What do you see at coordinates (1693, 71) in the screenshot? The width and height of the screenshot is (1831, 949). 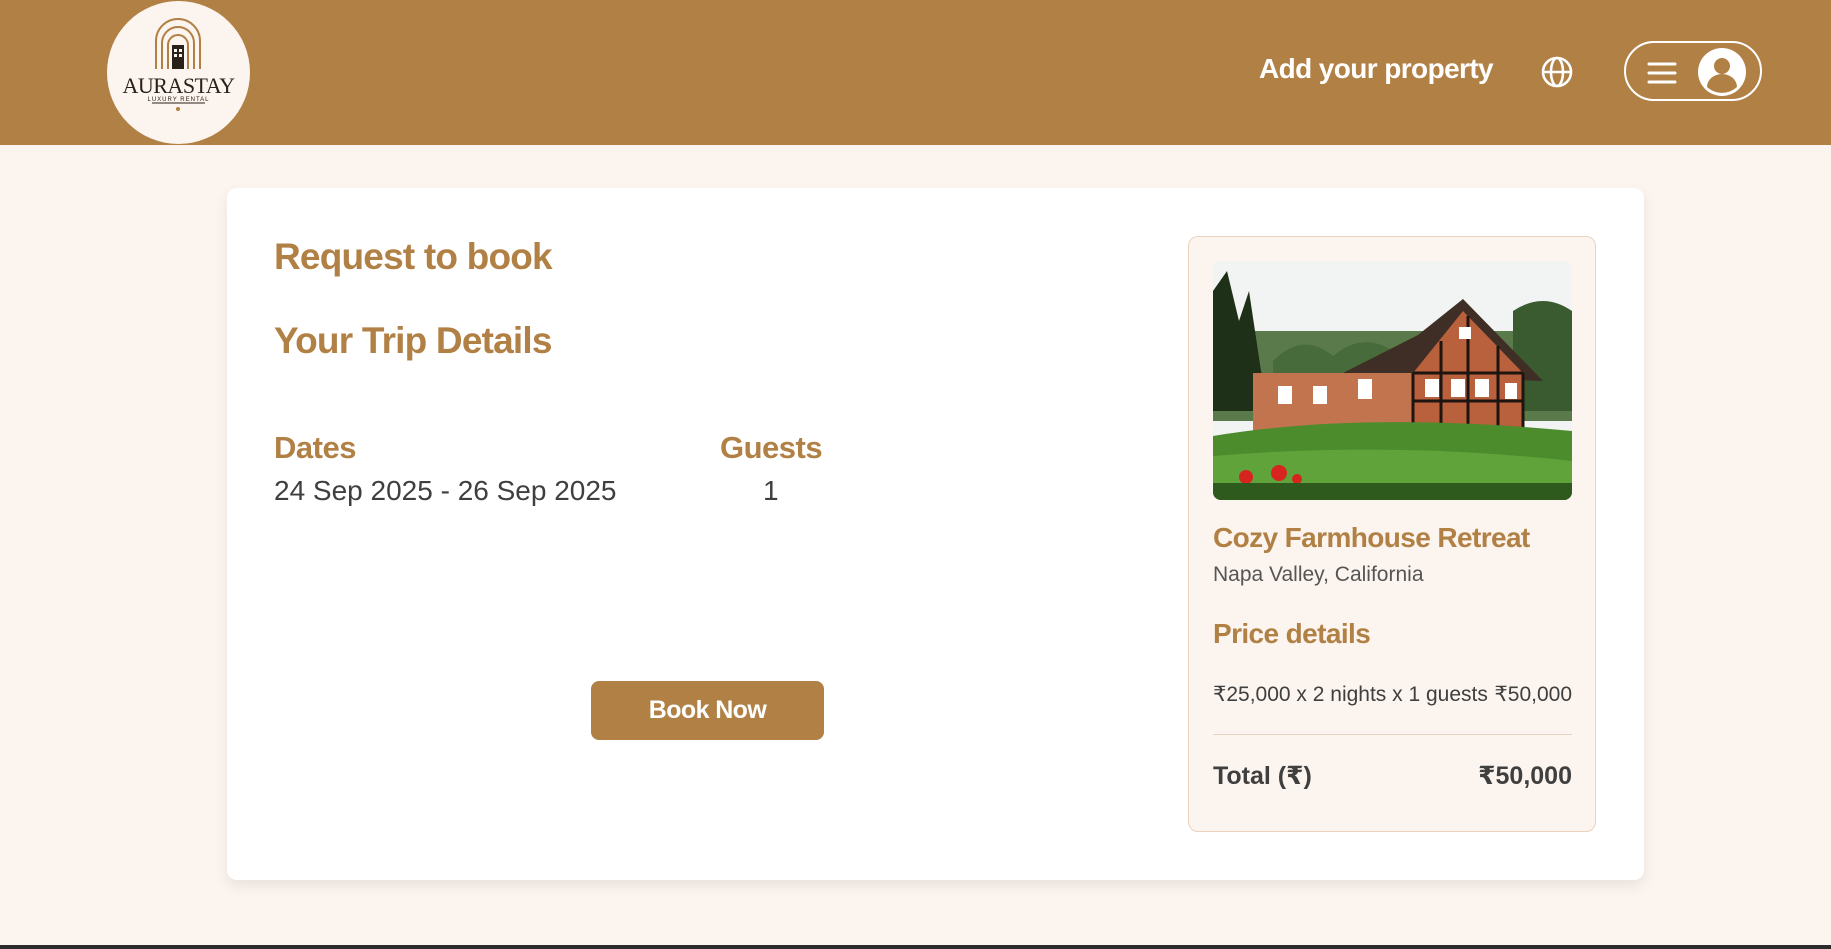 I see `user-menu-button` at bounding box center [1693, 71].